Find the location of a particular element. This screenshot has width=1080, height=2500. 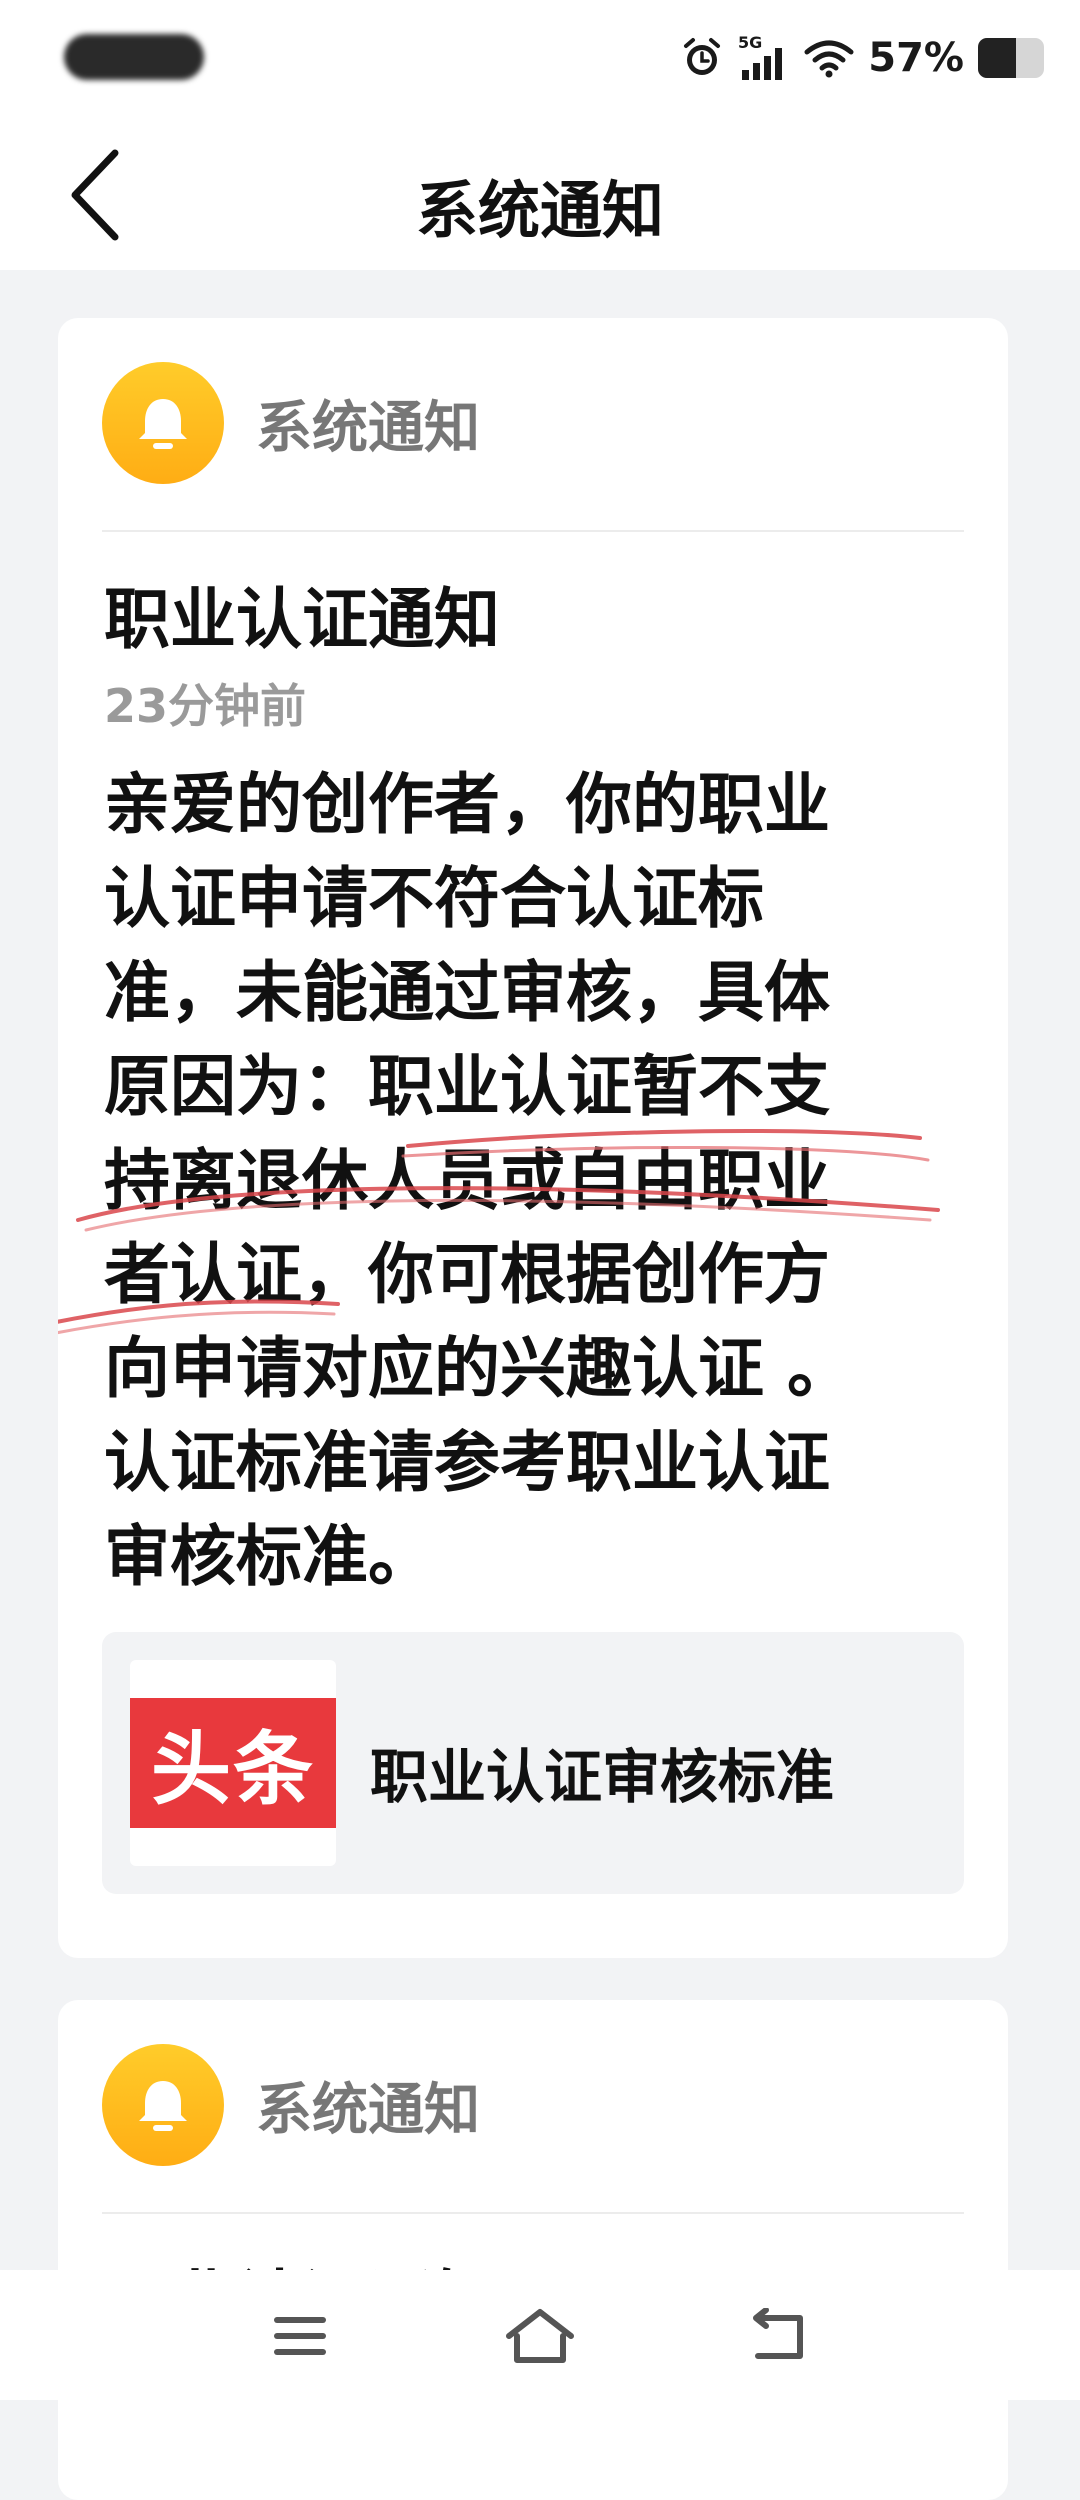

body-line: 持离退休人员或自由职业 is located at coordinates (467, 1180).